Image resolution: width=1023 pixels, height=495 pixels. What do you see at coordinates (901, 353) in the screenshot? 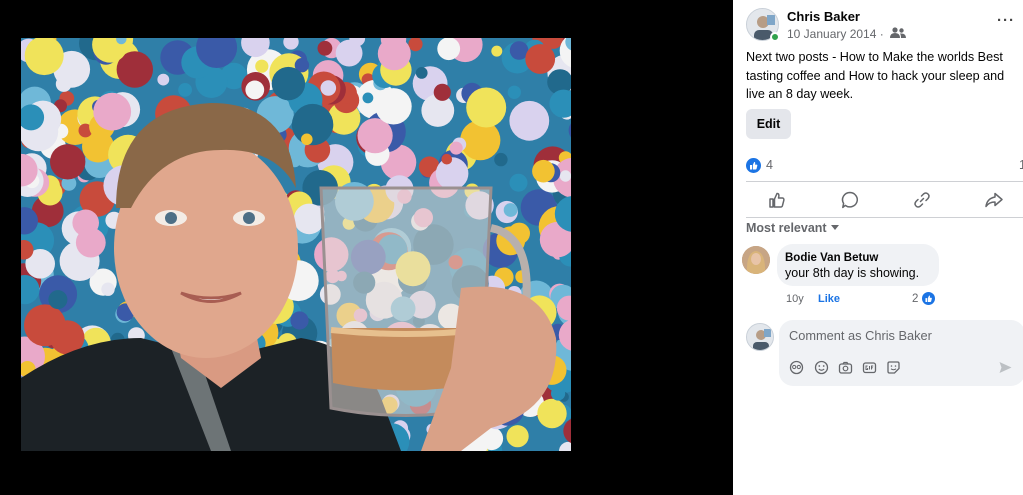
I see `comment-input: Comment as Chris Baker` at bounding box center [901, 353].